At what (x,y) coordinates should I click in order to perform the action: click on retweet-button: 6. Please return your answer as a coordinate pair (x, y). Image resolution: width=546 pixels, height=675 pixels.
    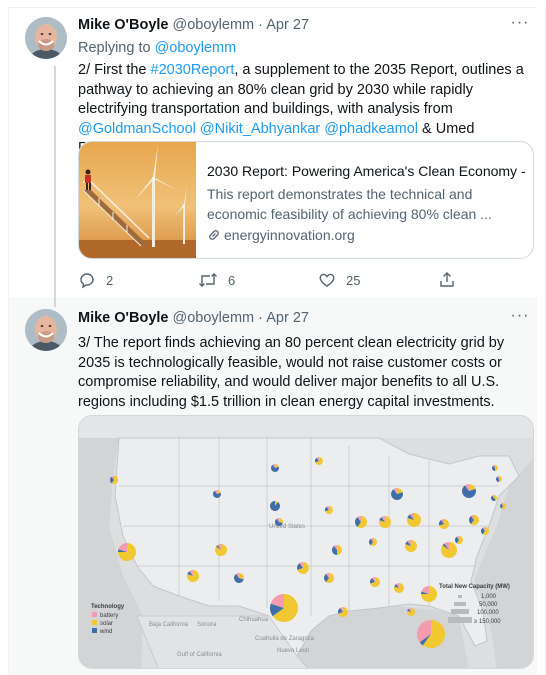
    Looking at the image, I should click on (216, 280).